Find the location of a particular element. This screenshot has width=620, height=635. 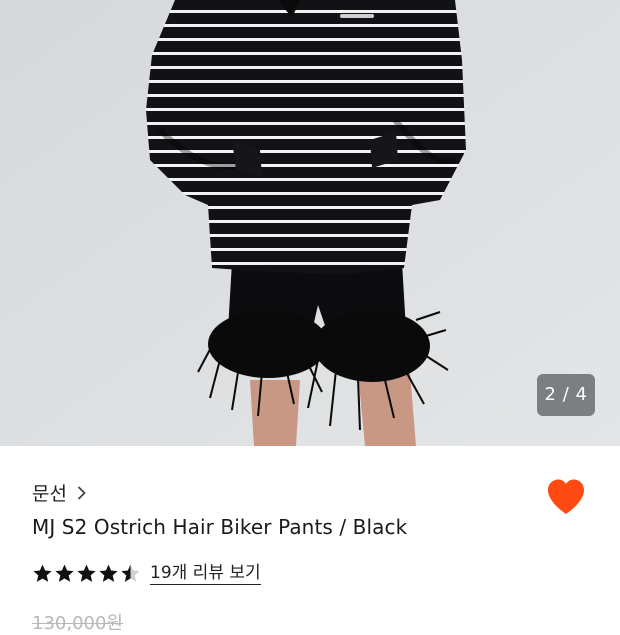

brand-name: 문선 is located at coordinates (49, 493).